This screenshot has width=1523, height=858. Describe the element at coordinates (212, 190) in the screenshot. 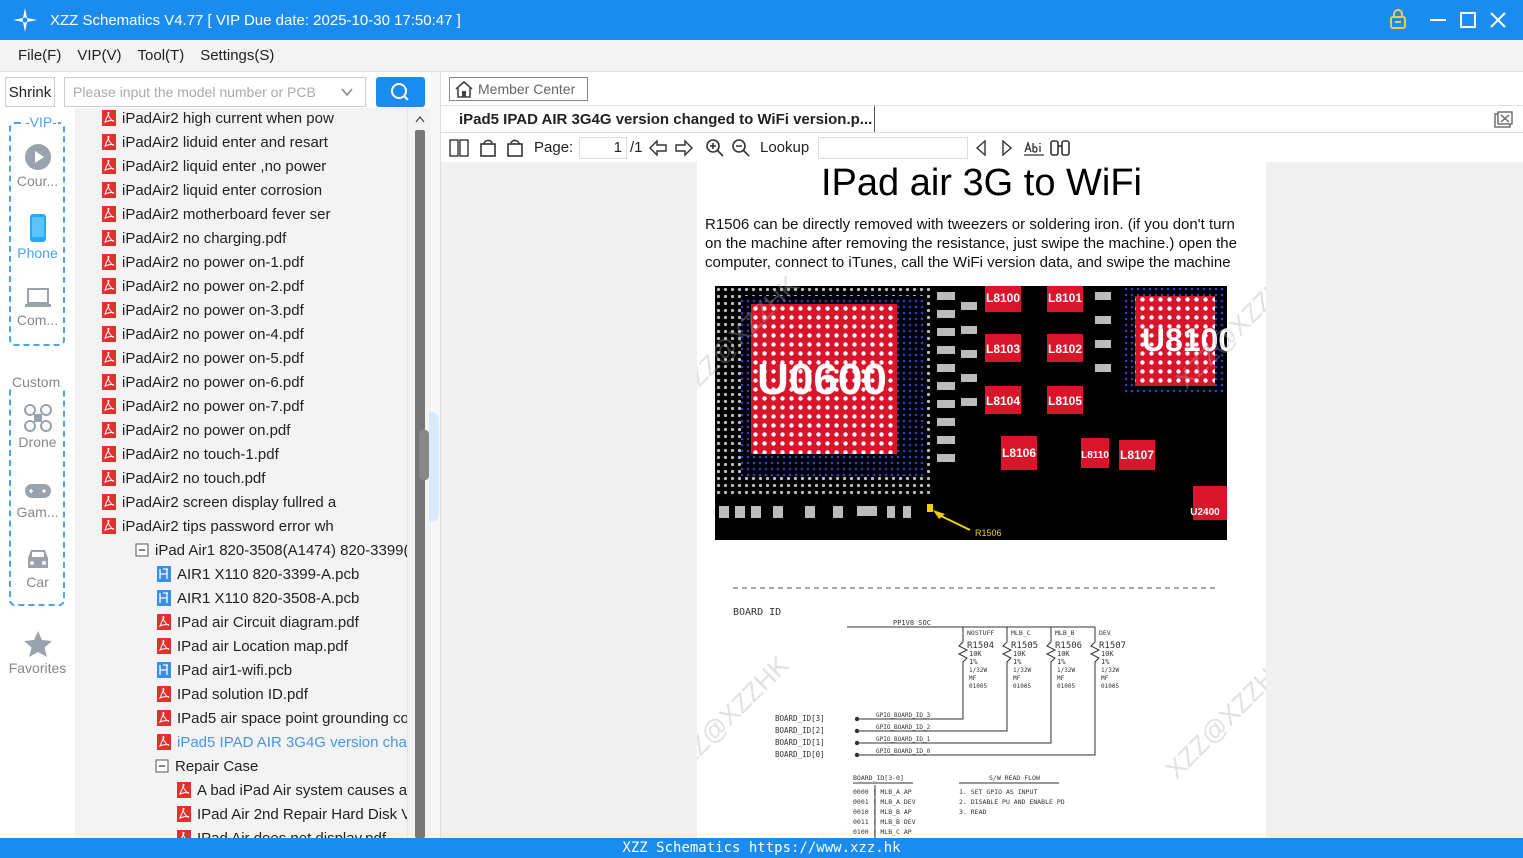

I see `tree-item: iPadAir2 liquid enter corrosion` at that location.